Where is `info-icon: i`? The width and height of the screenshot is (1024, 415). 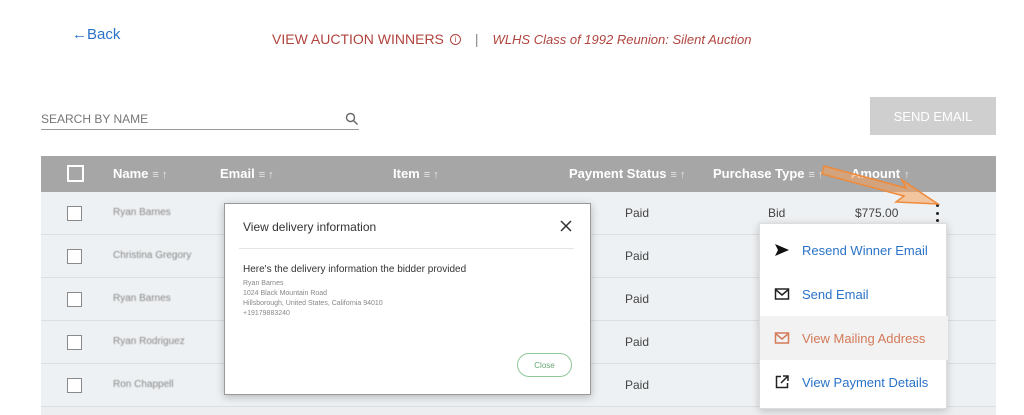
info-icon: i is located at coordinates (455, 39).